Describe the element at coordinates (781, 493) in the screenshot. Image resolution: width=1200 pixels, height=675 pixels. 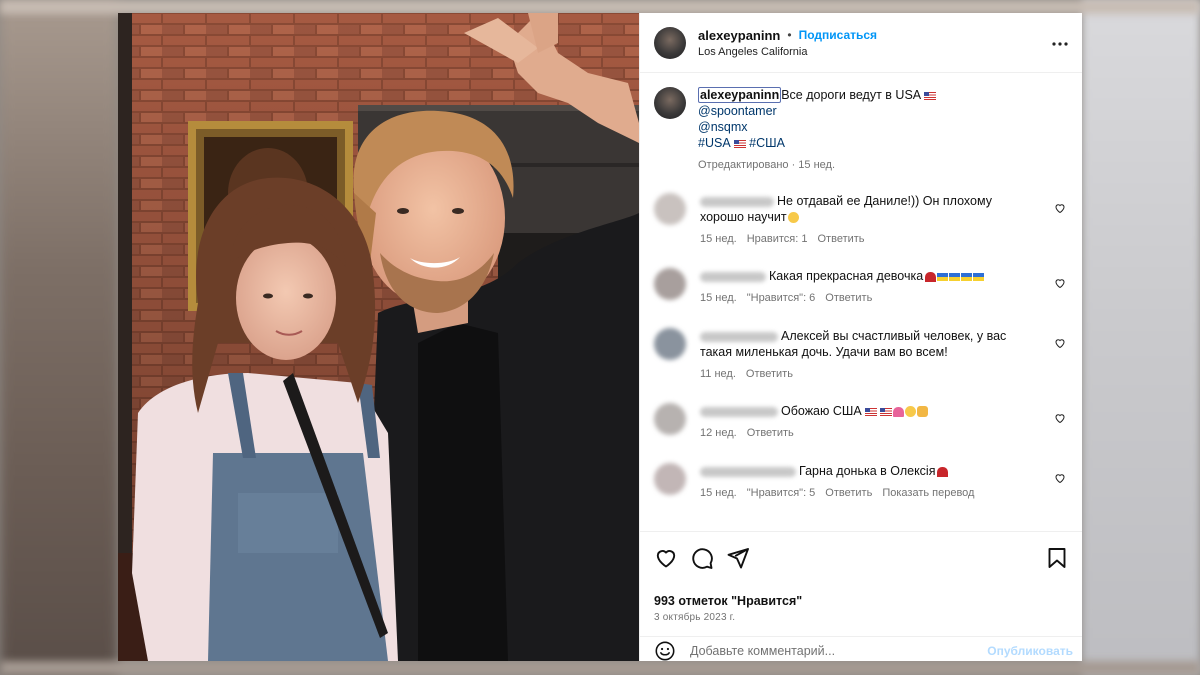
I see `comment-likes: "Нравится": 5` at that location.